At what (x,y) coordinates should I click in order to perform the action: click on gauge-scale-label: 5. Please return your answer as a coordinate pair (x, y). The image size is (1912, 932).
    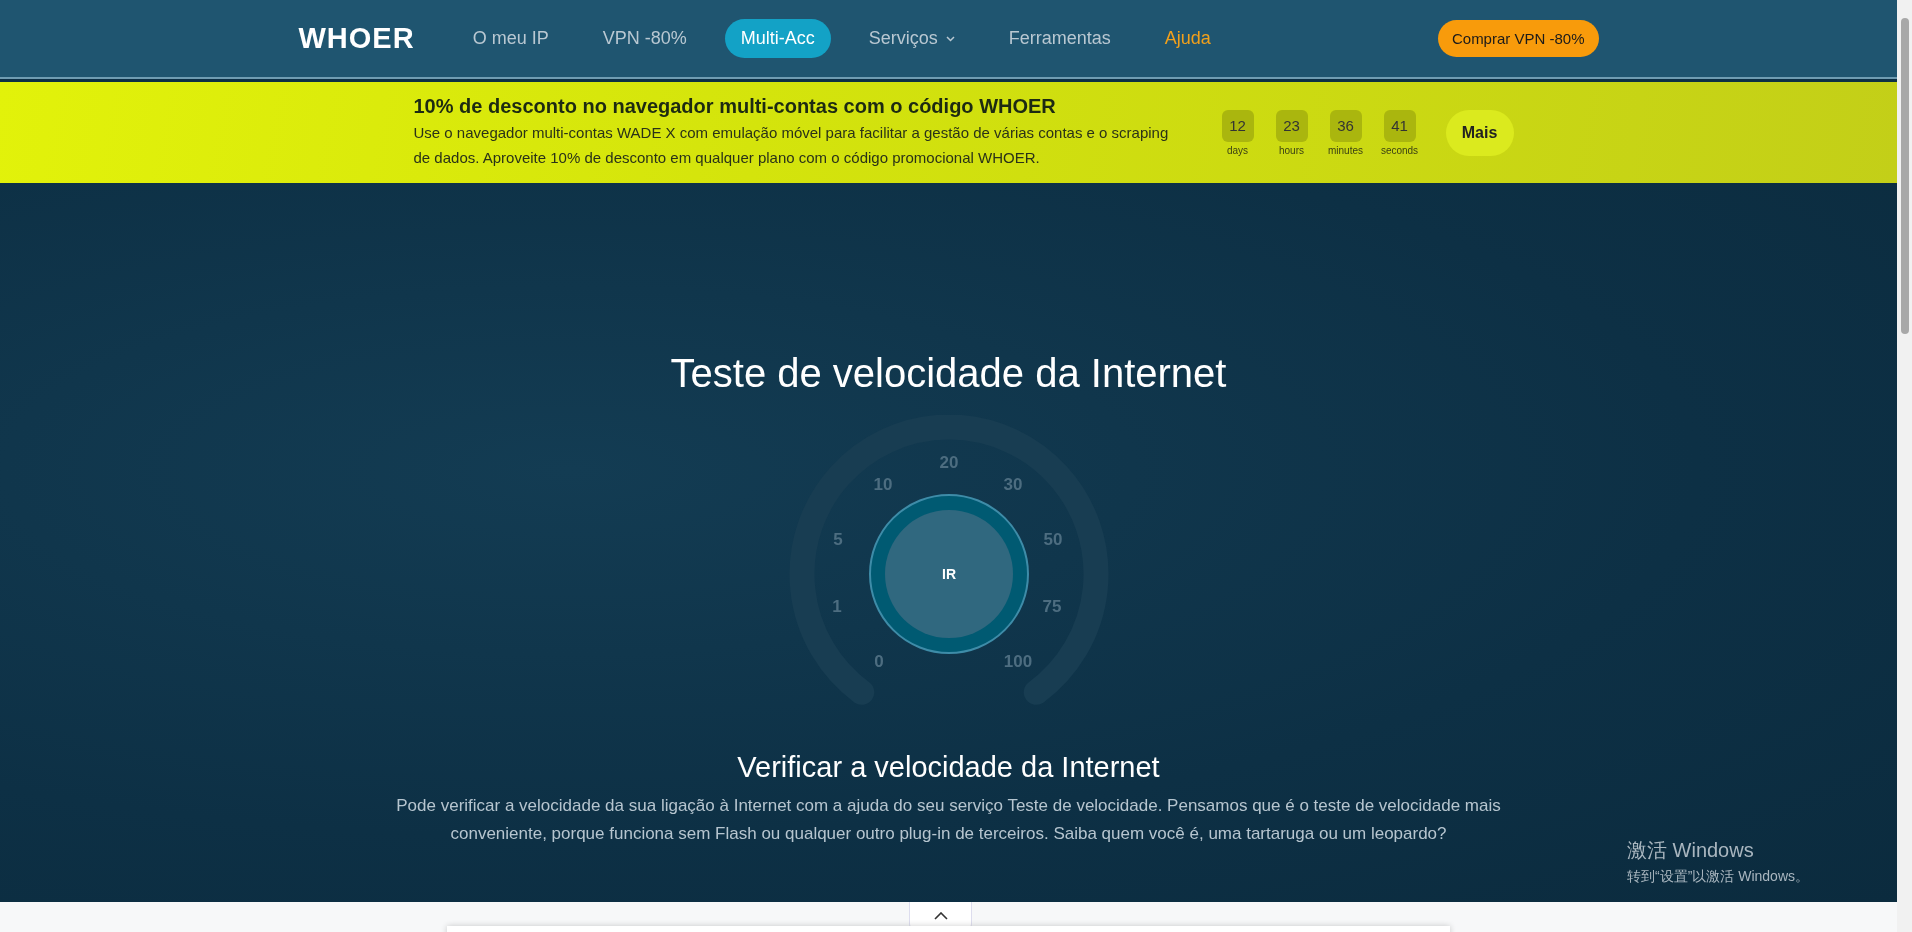
    Looking at the image, I should click on (837, 539).